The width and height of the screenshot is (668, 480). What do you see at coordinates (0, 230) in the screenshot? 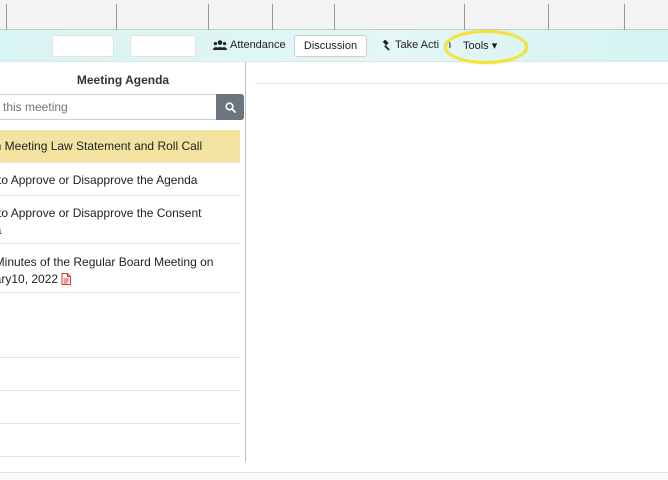
I see `agenda-item-label-line2: da` at bounding box center [0, 230].